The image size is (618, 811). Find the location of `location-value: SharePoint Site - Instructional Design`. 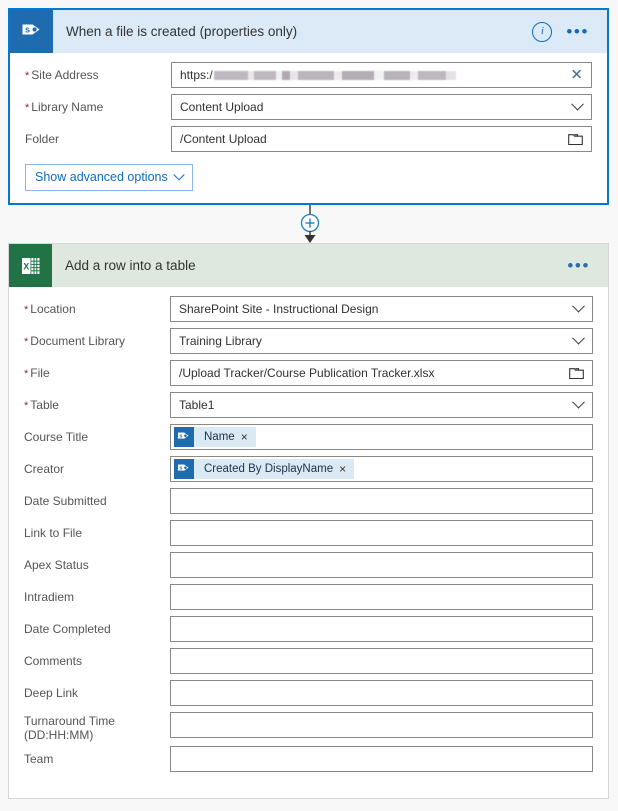

location-value: SharePoint Site - Instructional Design is located at coordinates (279, 309).